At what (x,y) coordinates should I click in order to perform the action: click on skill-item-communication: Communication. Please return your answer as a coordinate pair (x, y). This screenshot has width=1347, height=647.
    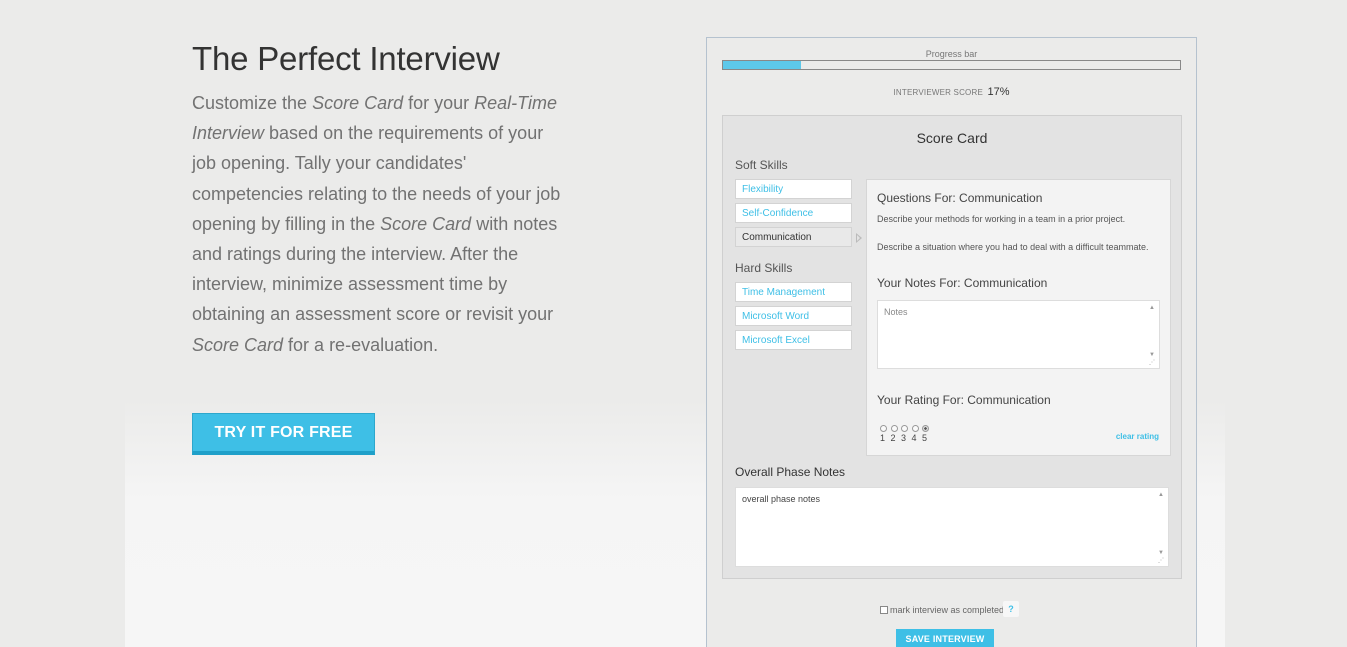
    Looking at the image, I should click on (793, 237).